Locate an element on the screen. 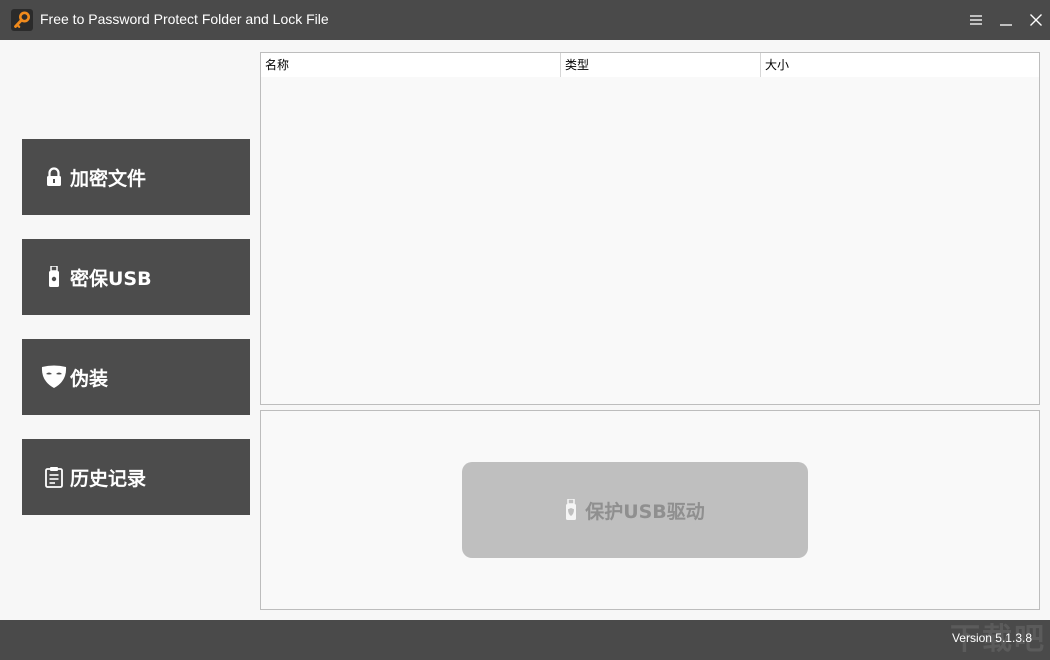  close-icon is located at coordinates (1036, 20).